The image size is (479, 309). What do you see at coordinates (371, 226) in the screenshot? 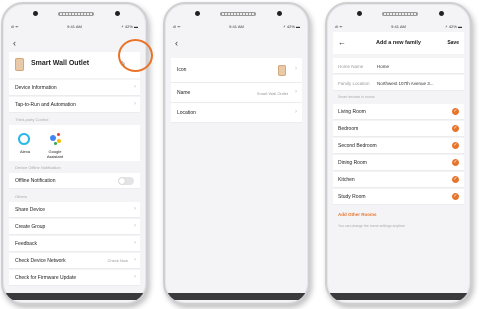
I see `settings-hint: You can change the home settings anytime` at bounding box center [371, 226].